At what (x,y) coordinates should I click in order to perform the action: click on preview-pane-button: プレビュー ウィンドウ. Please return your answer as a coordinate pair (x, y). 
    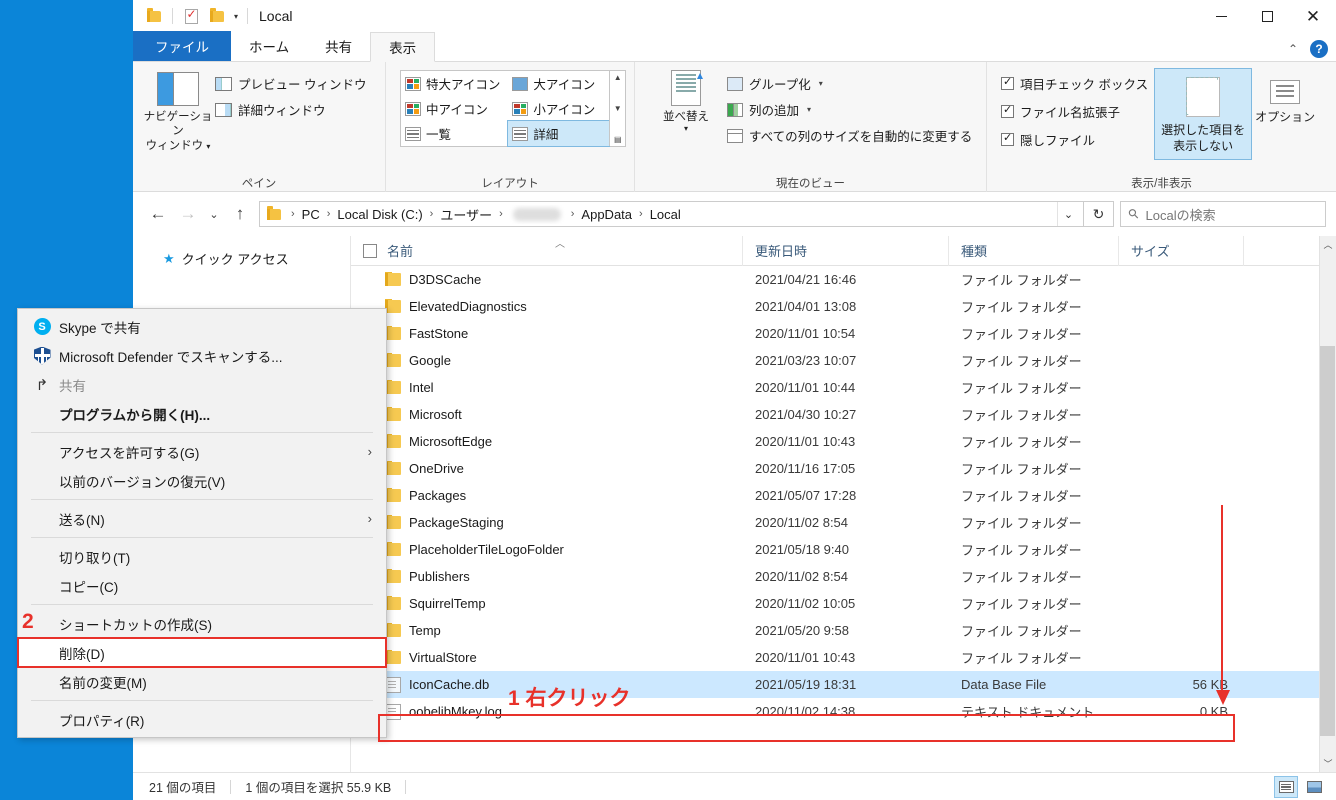
    Looking at the image, I should click on (290, 83).